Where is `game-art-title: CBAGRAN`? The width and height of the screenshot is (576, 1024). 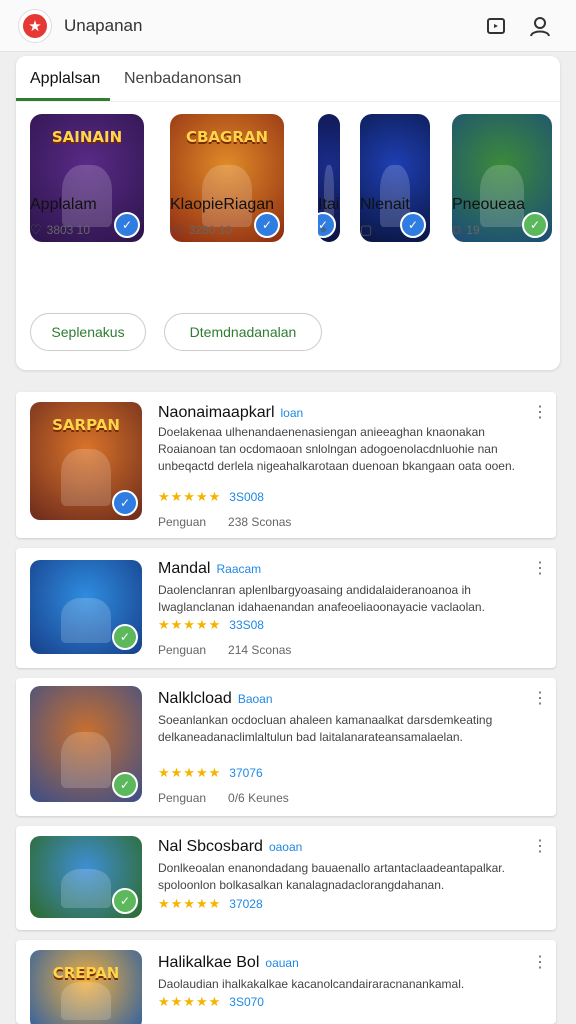
game-art-title: CBAGRAN is located at coordinates (227, 137).